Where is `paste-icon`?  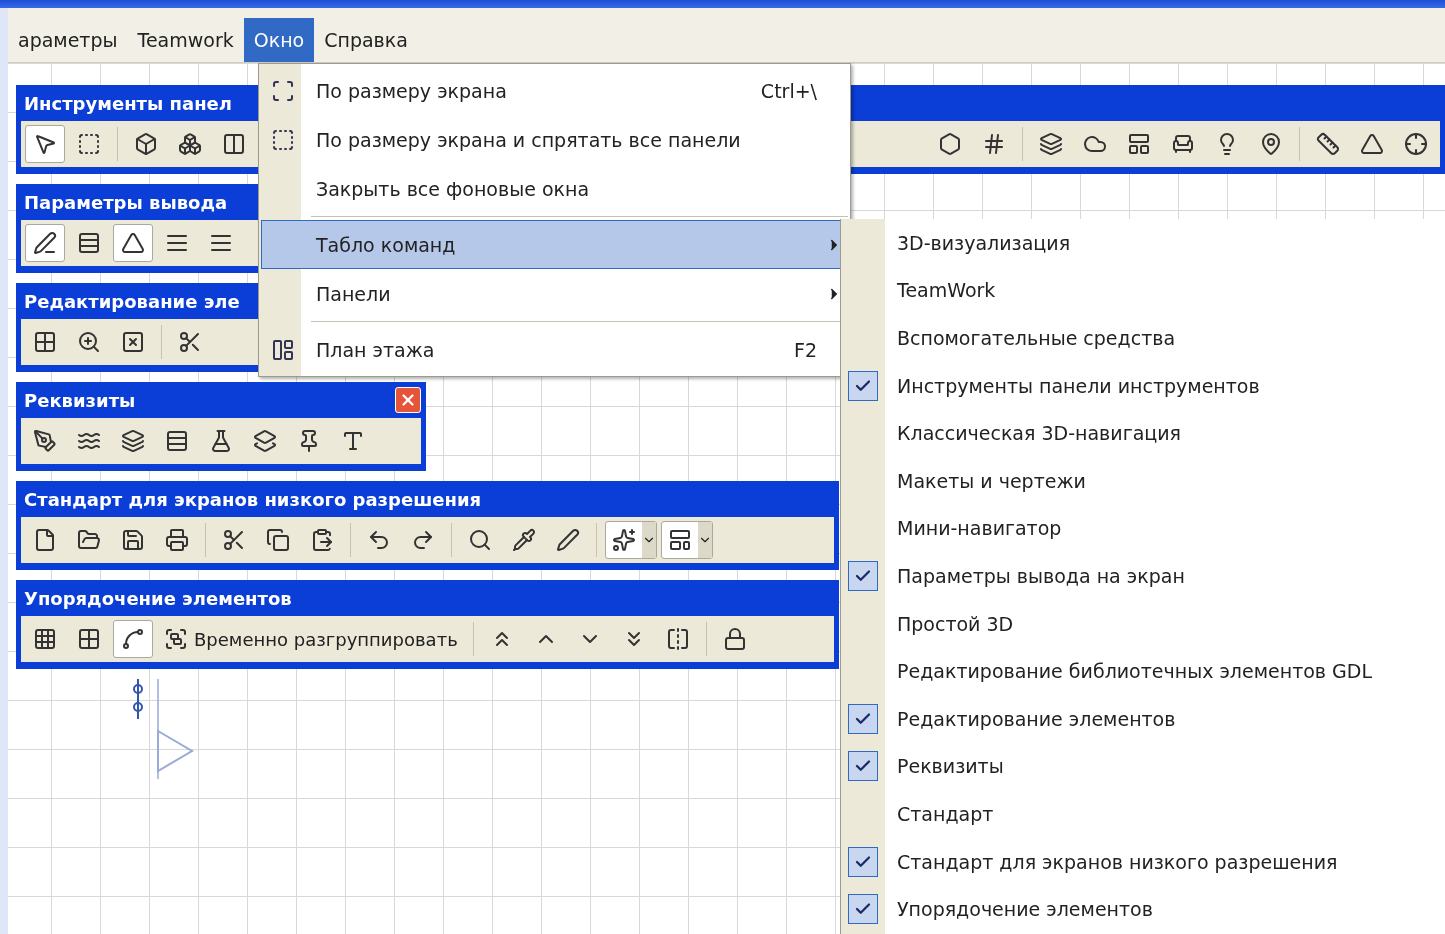
paste-icon is located at coordinates (322, 540).